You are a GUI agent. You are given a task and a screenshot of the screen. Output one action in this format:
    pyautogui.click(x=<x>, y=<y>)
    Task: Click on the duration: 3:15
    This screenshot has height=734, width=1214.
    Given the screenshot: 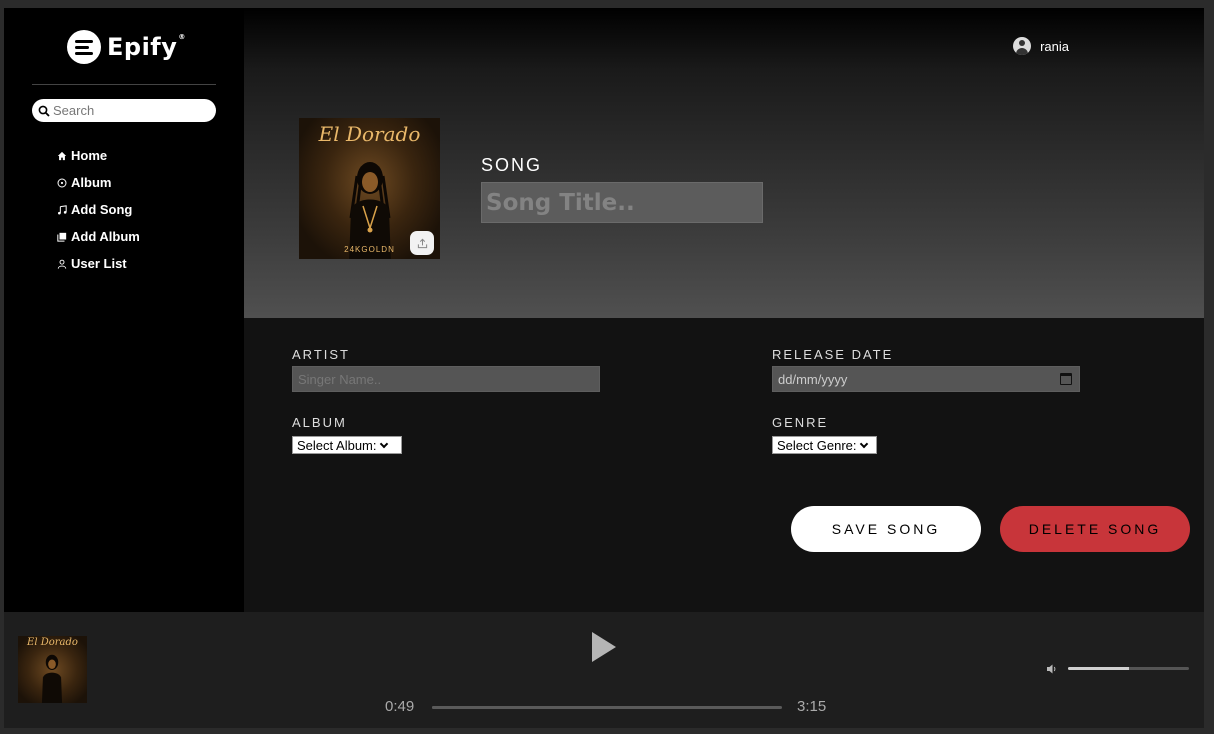 What is the action you would take?
    pyautogui.click(x=812, y=706)
    